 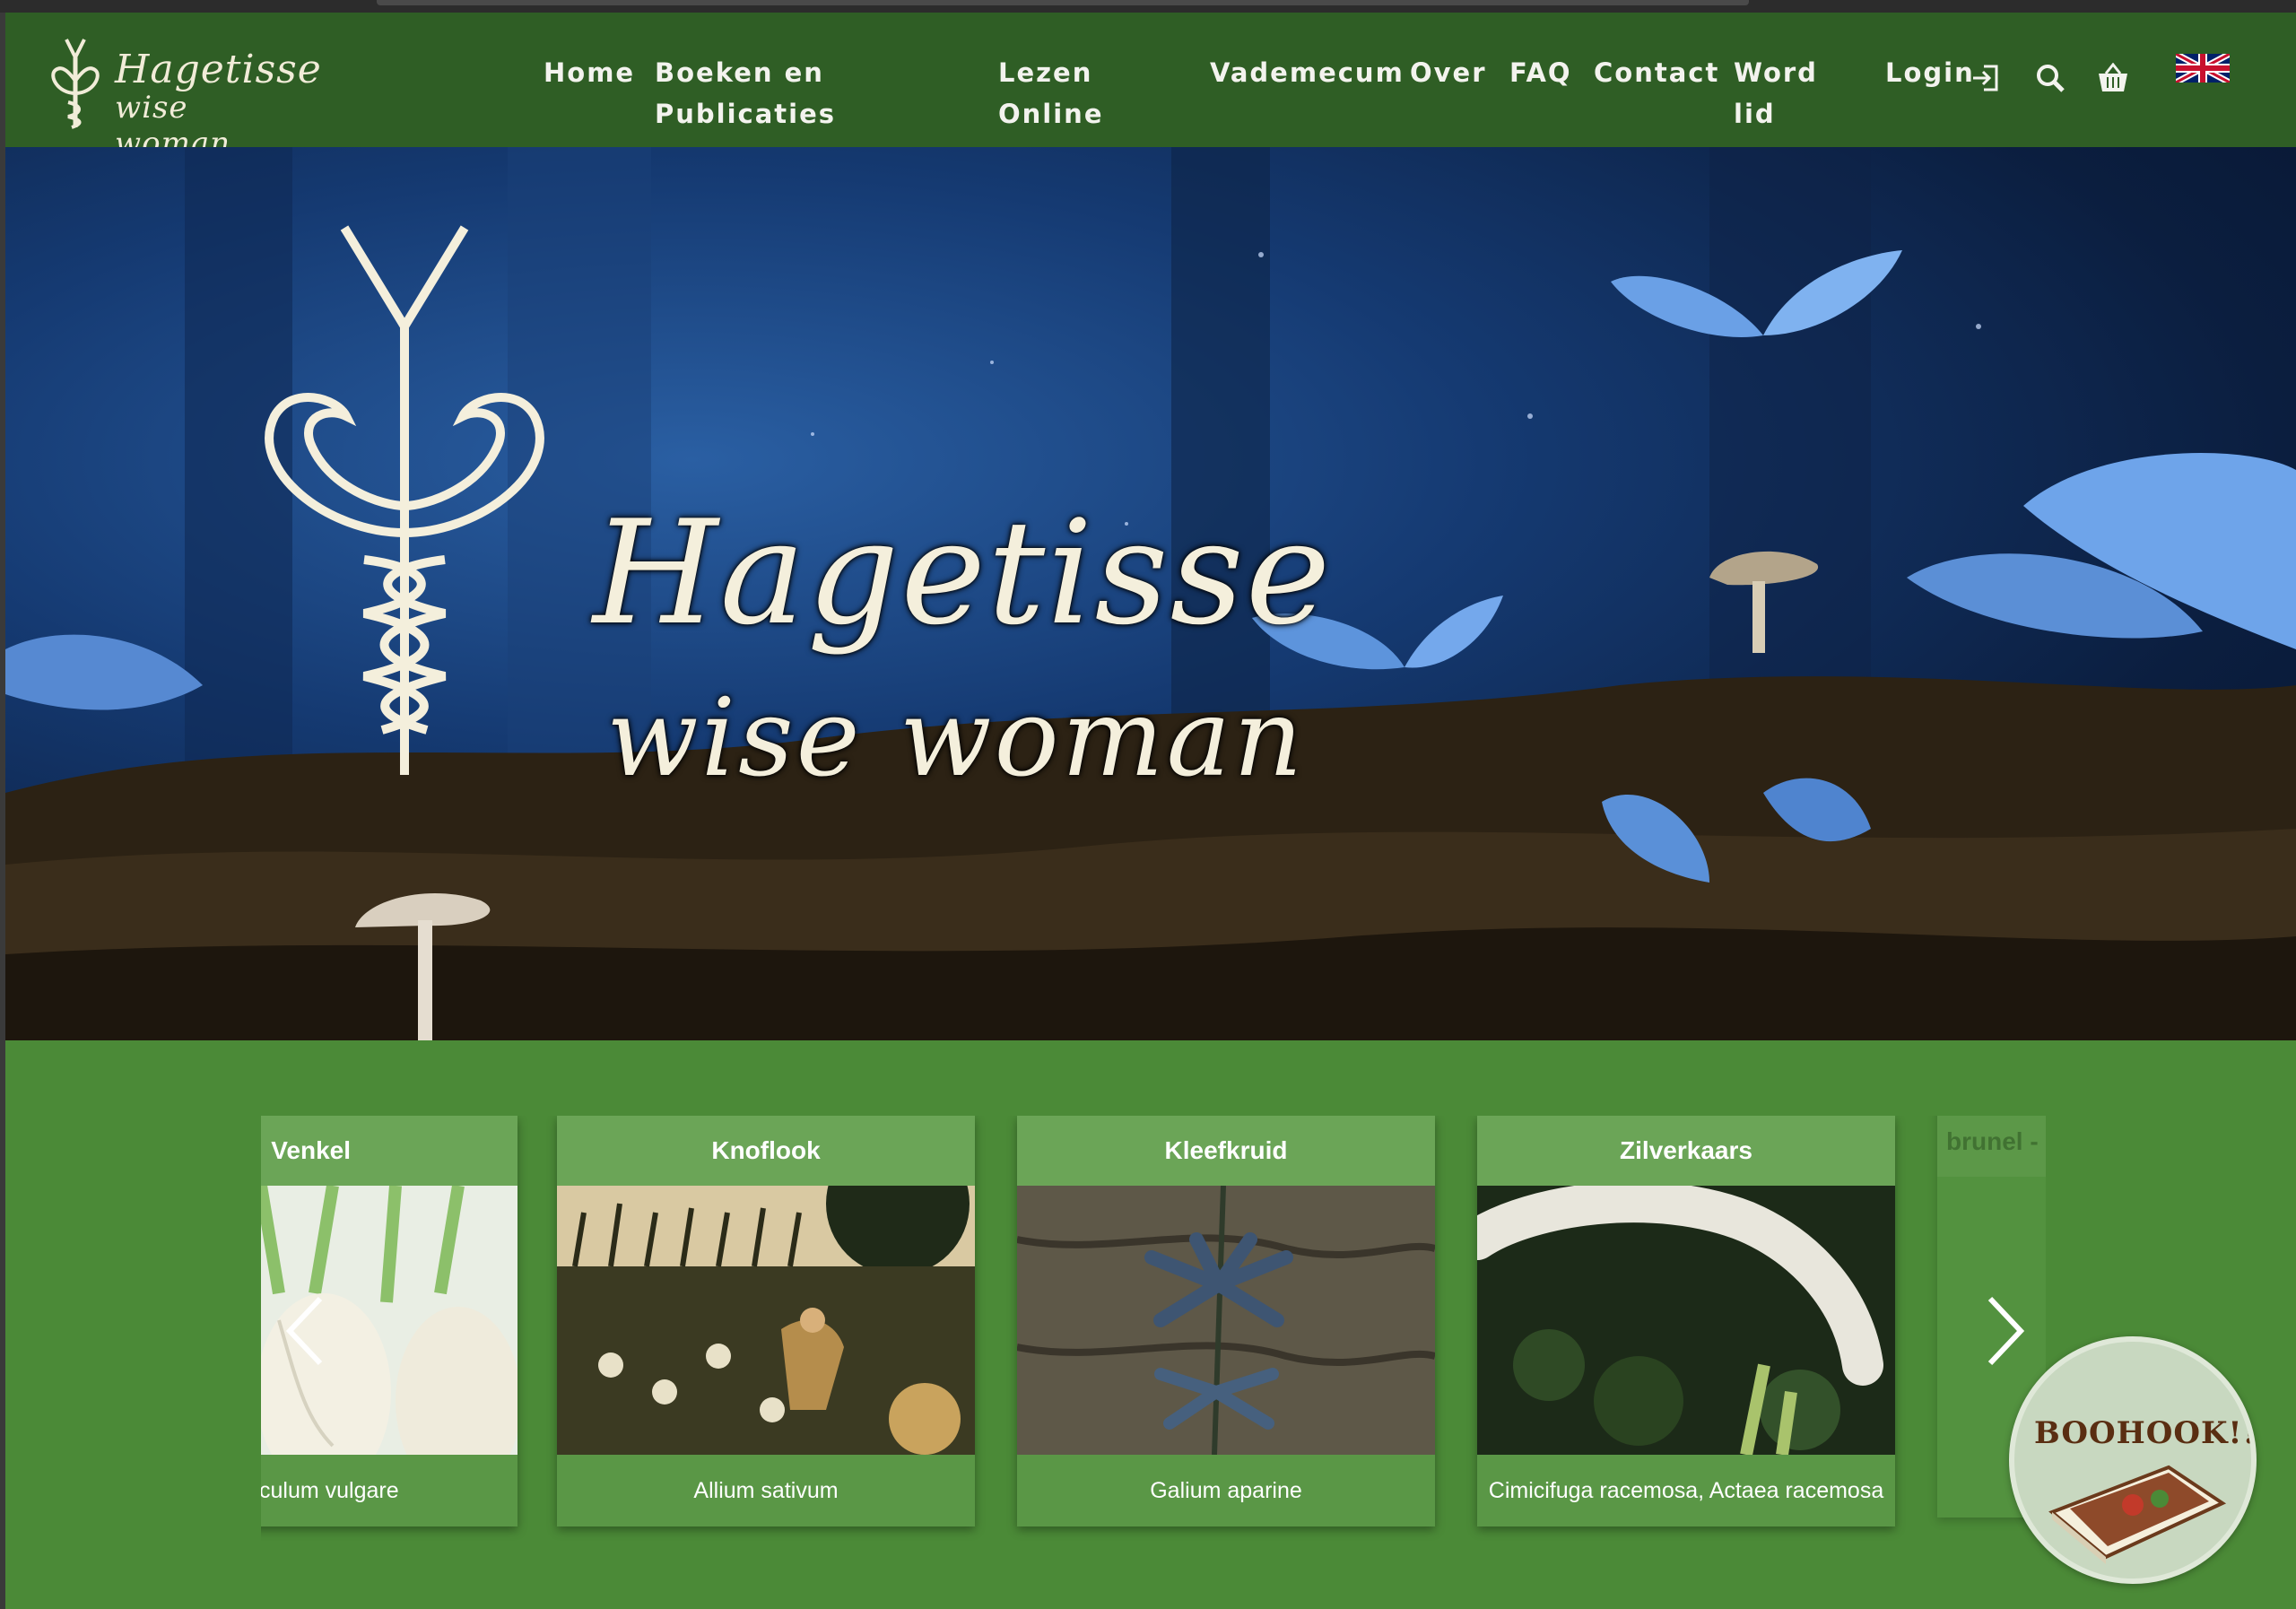 What do you see at coordinates (1656, 72) in the screenshot?
I see `nav-contact: Contact` at bounding box center [1656, 72].